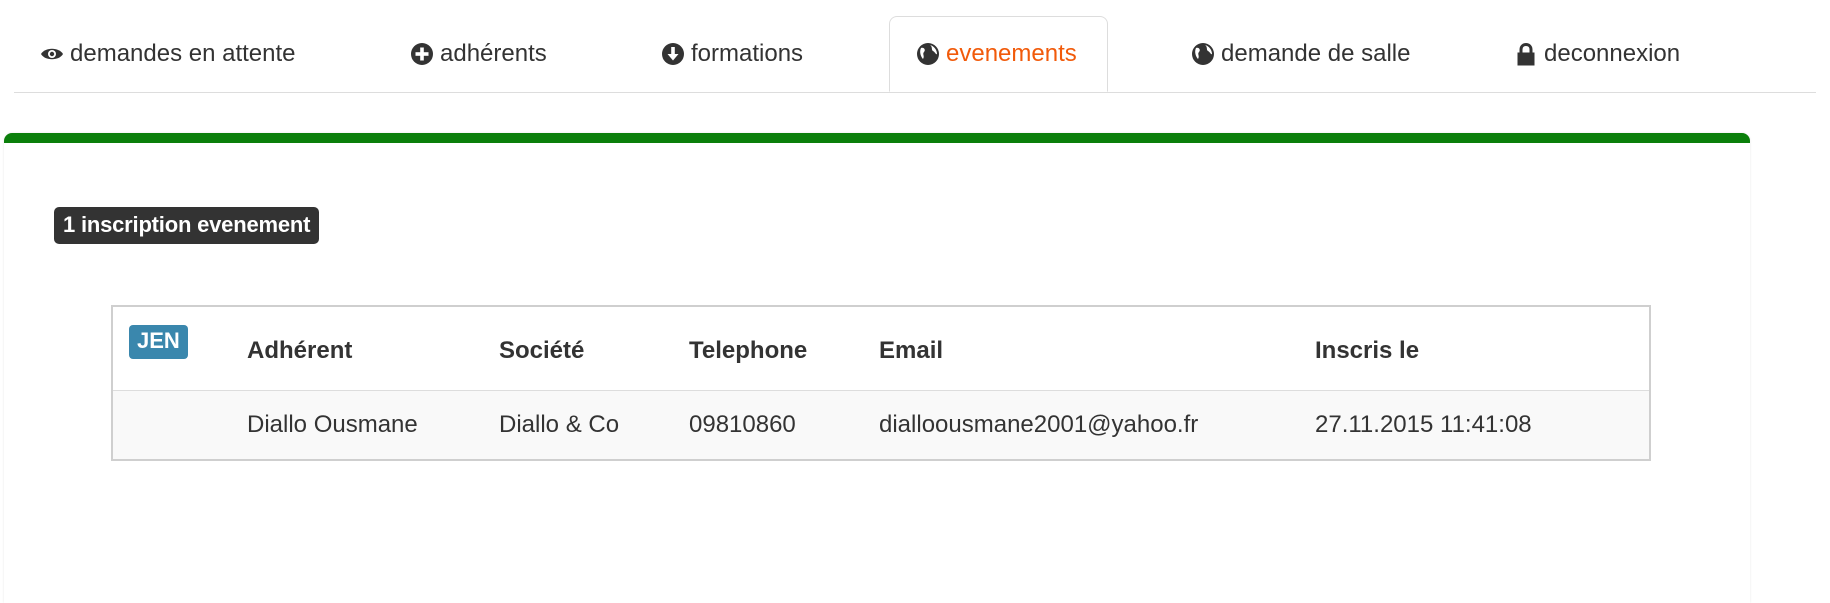 The width and height of the screenshot is (1830, 603). I want to click on eye-icon, so click(52, 54).